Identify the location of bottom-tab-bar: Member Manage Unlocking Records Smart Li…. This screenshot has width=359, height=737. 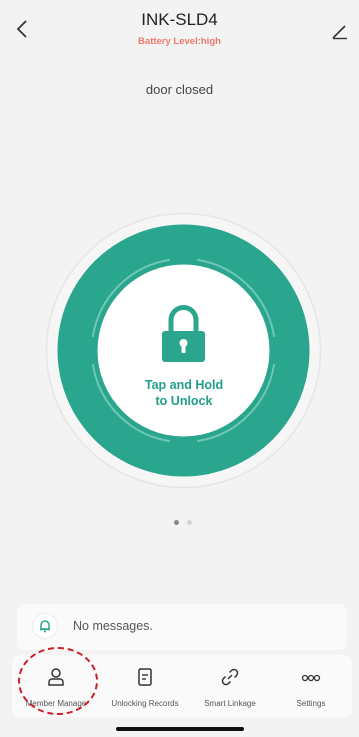
(182, 686).